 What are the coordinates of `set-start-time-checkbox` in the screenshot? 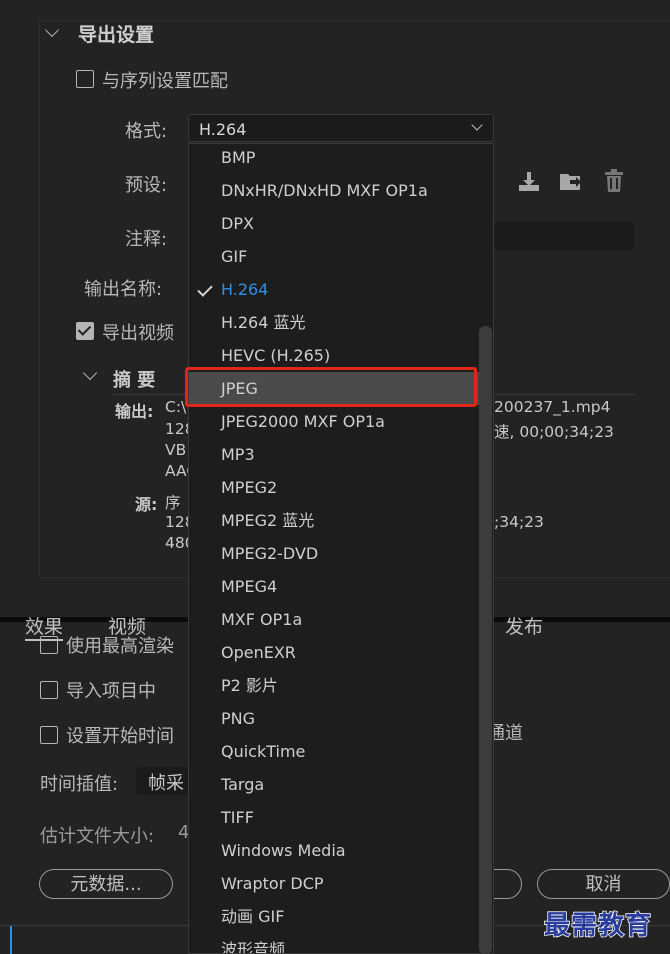 It's located at (49, 735).